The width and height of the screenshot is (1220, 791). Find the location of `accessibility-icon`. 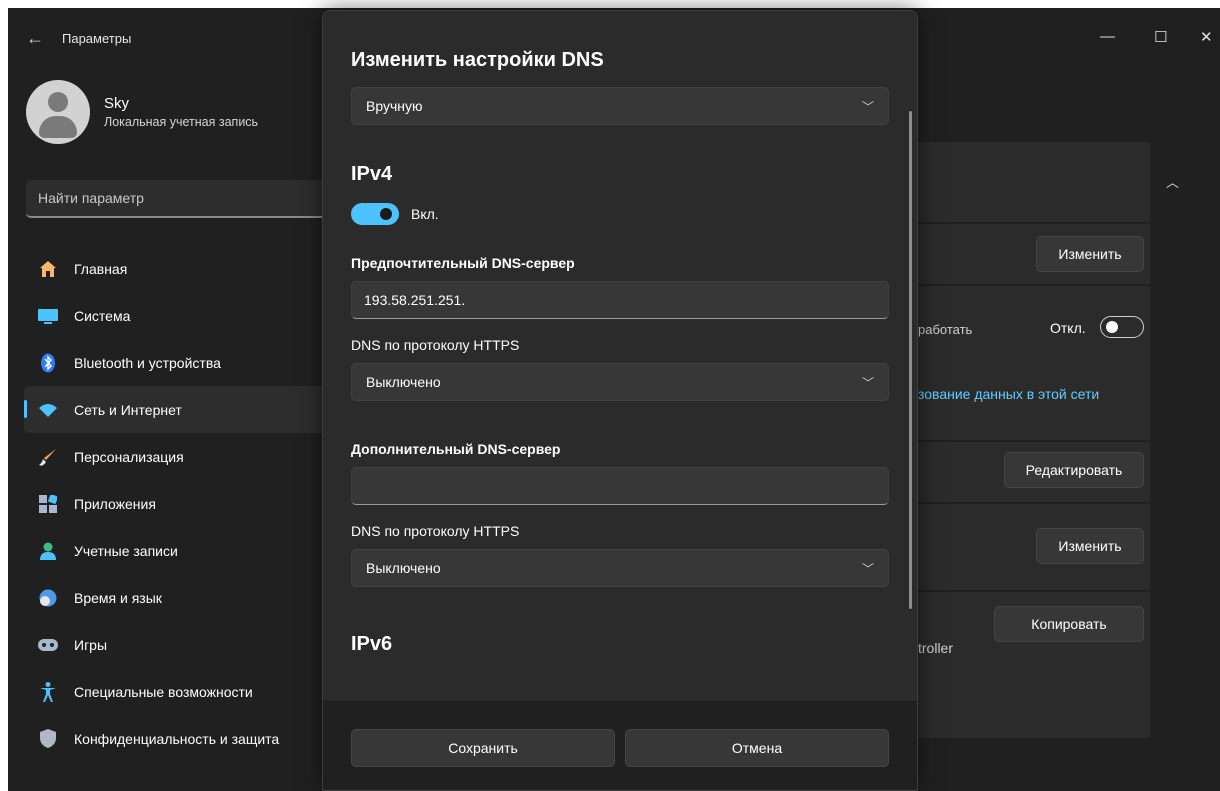

accessibility-icon is located at coordinates (48, 691).